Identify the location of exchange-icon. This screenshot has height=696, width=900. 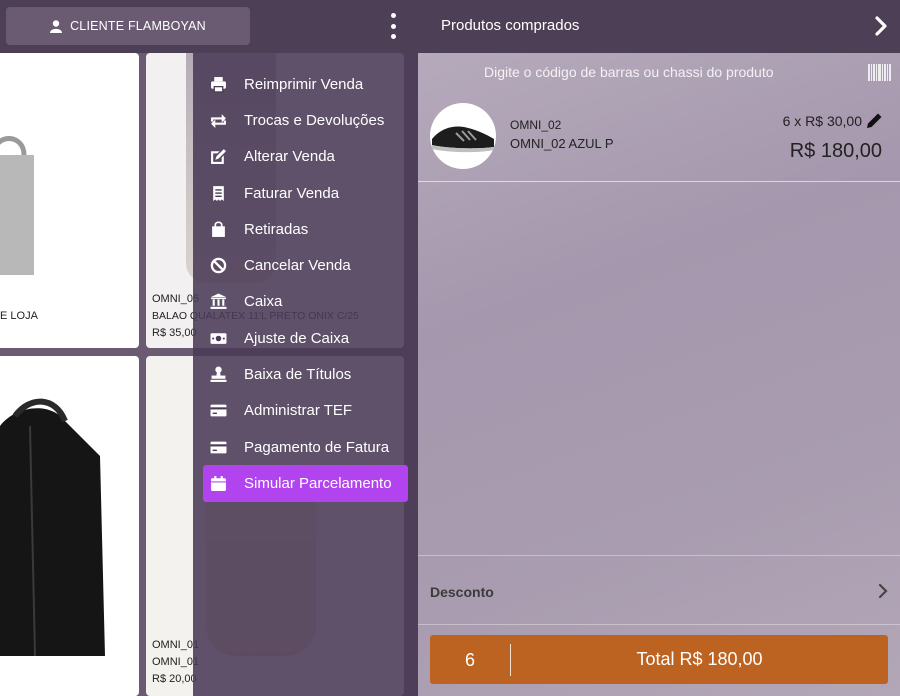
(218, 120).